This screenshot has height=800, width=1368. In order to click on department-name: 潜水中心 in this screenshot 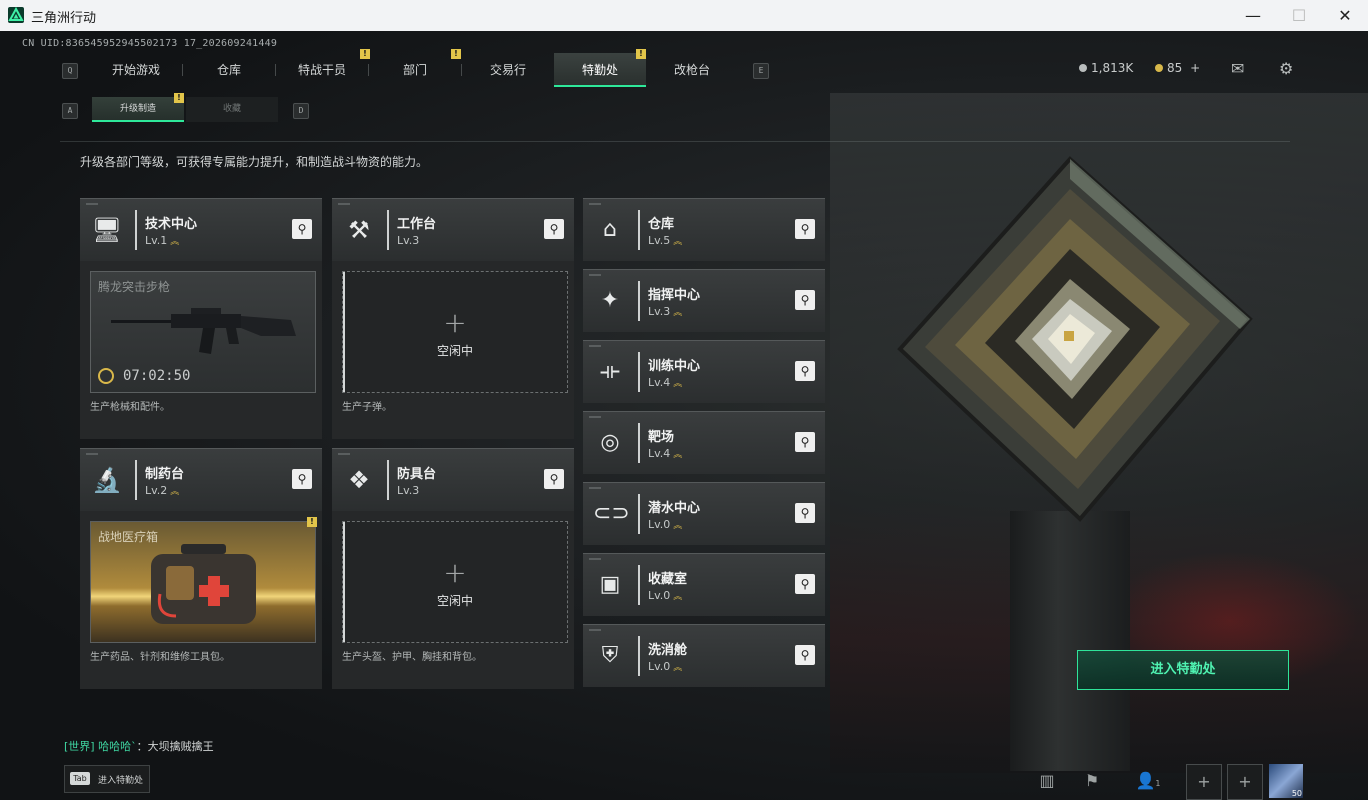, I will do `click(674, 508)`.